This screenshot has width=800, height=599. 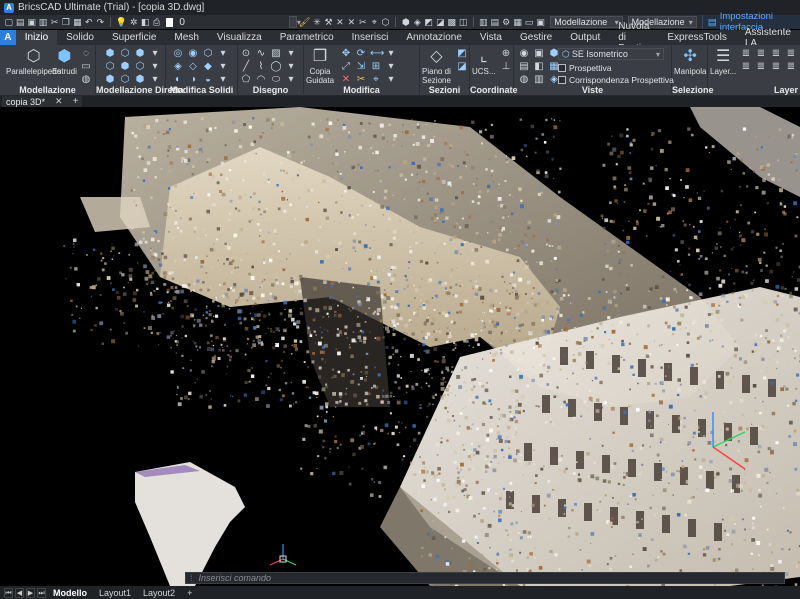 What do you see at coordinates (320, 66) in the screenshot?
I see `copia-guidata-button: ❐ Copia Guidata` at bounding box center [320, 66].